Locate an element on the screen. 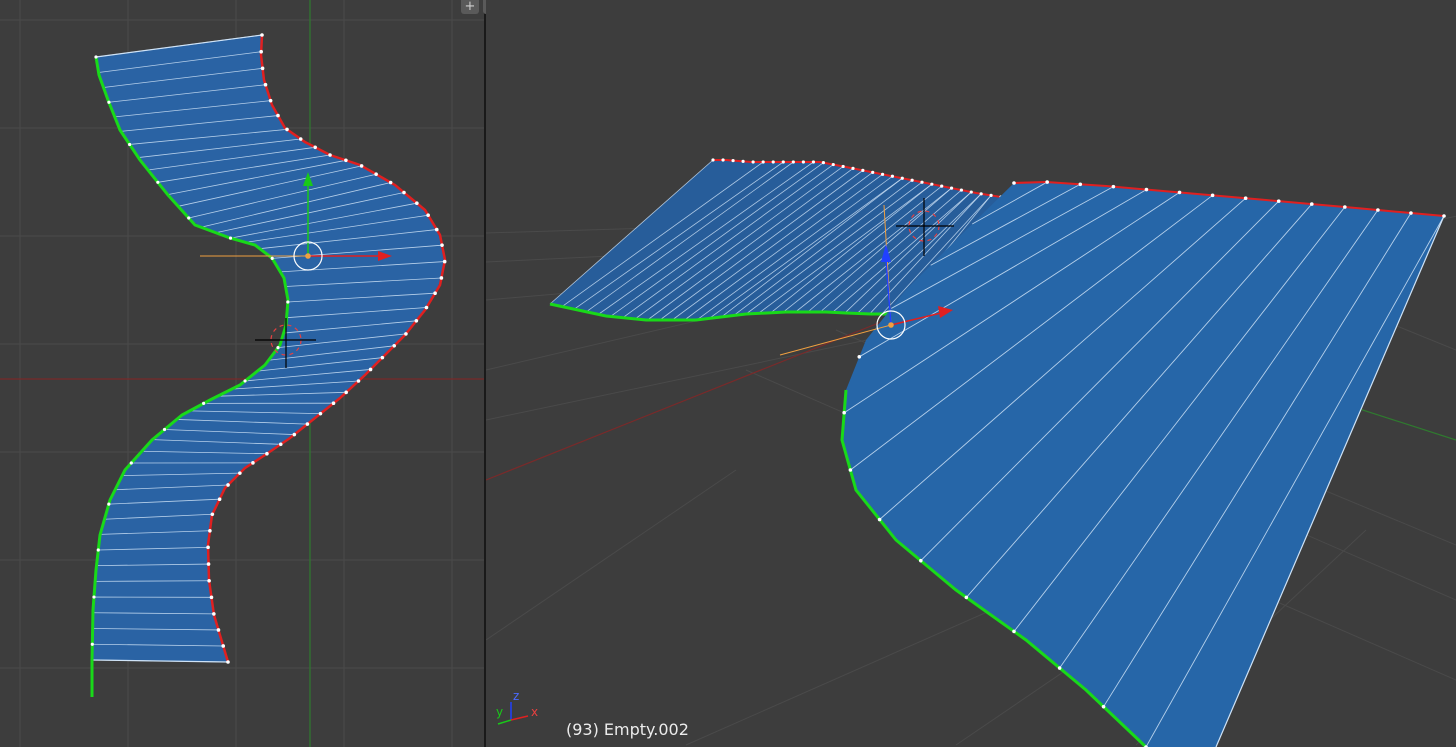  orientation-y-label: y is located at coordinates (499, 712).